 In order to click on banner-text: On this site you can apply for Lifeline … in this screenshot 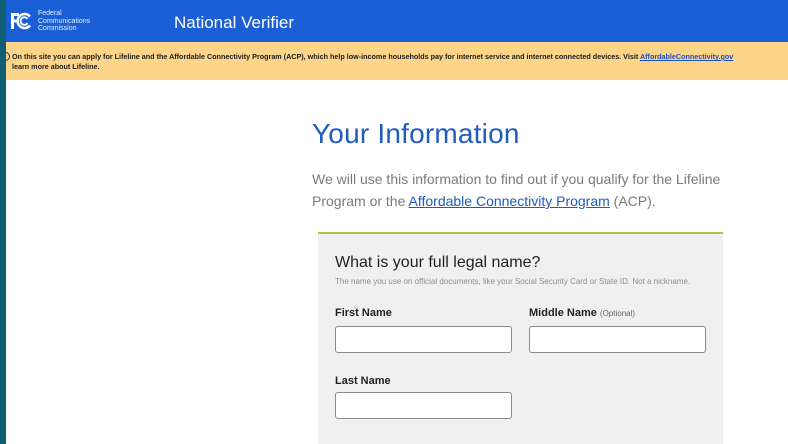, I will do `click(400, 62)`.